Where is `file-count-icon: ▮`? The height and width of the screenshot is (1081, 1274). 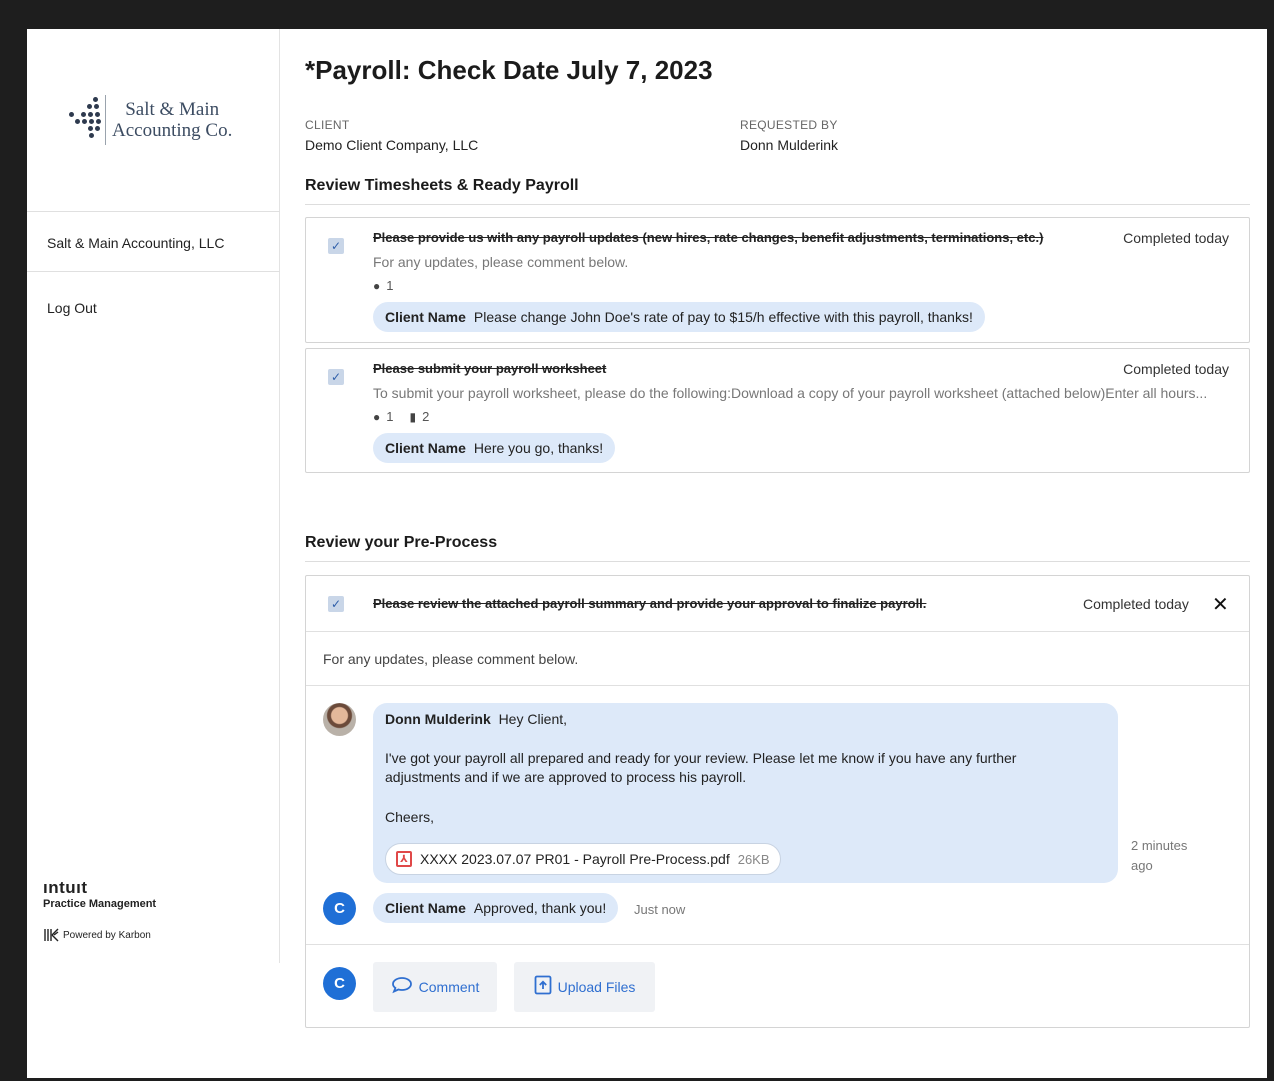 file-count-icon: ▮ is located at coordinates (413, 416).